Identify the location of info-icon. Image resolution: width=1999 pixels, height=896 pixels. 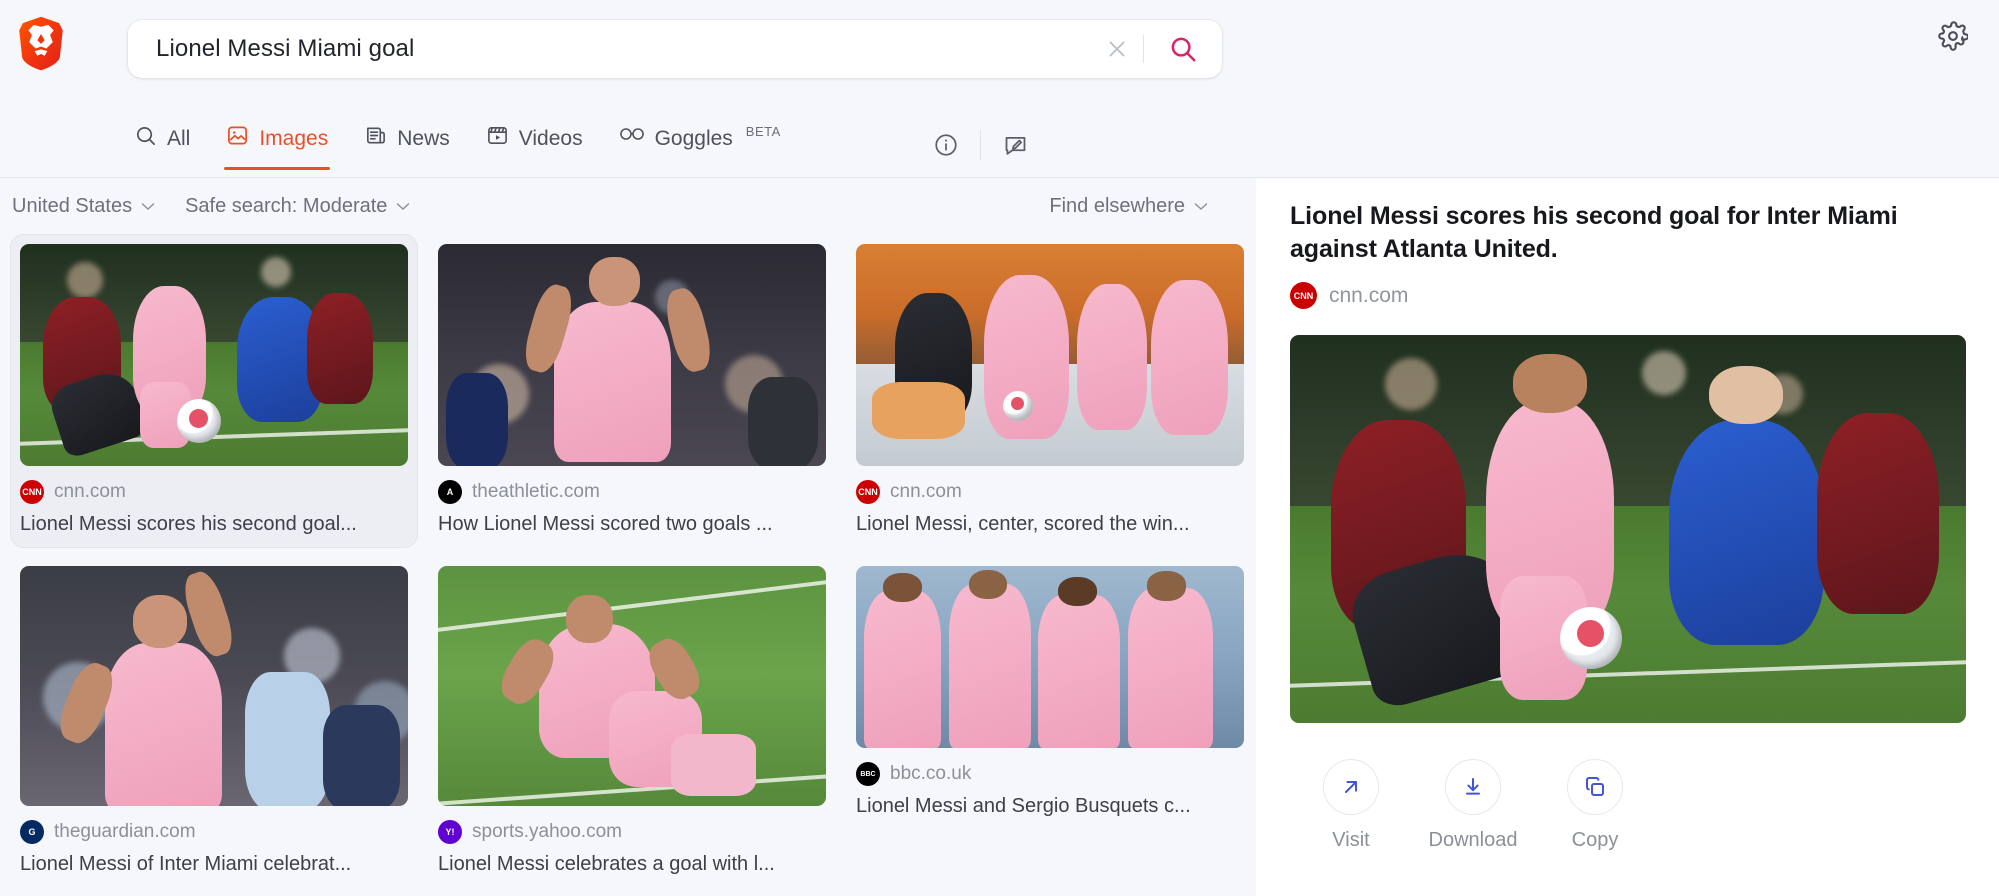
(946, 145).